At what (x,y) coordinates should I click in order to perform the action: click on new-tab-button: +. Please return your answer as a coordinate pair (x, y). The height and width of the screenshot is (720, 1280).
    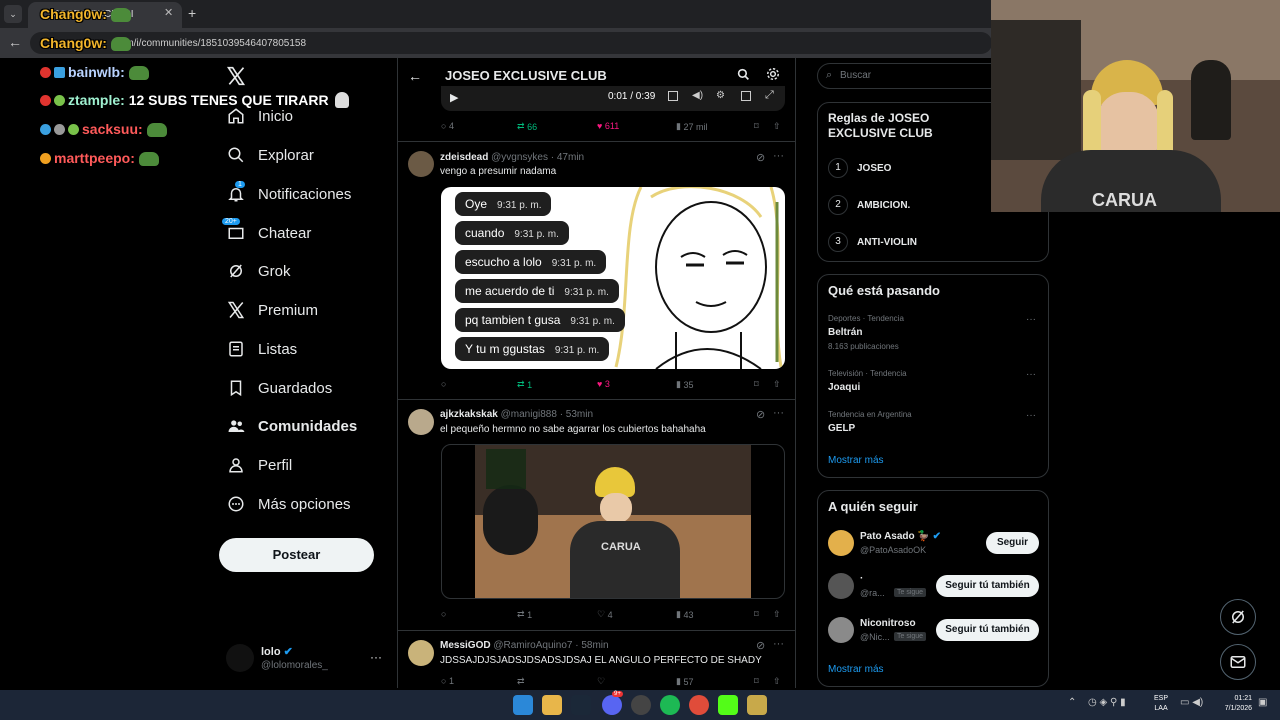
    Looking at the image, I should click on (192, 13).